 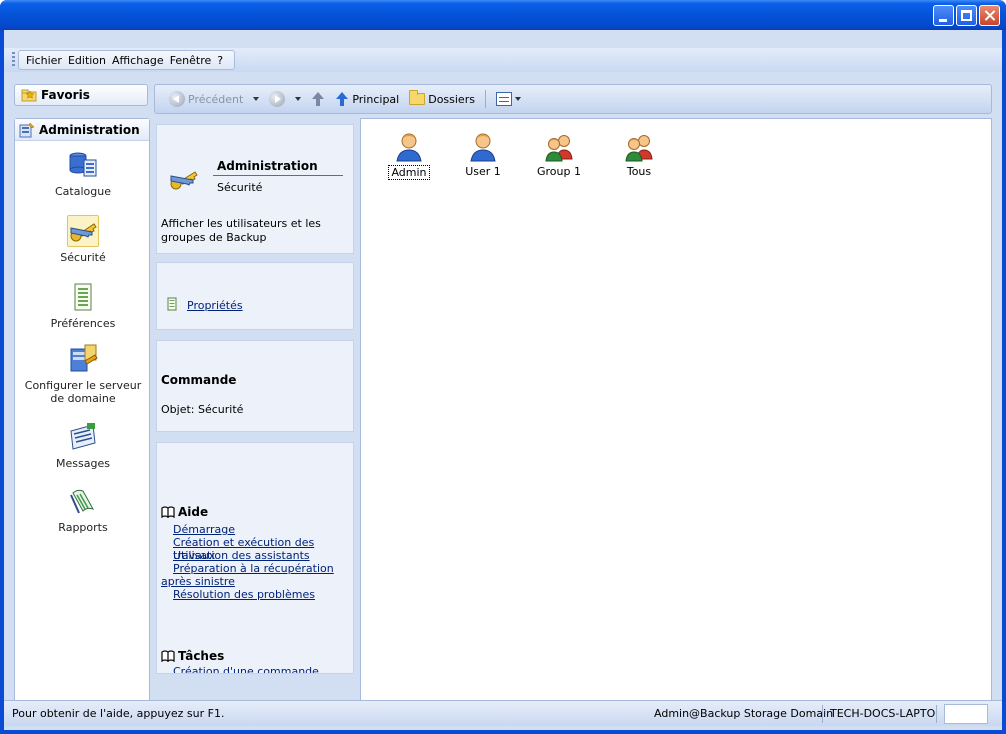 What do you see at coordinates (744, 713) in the screenshot?
I see `status-user: Admin@Backup Storage Domain` at bounding box center [744, 713].